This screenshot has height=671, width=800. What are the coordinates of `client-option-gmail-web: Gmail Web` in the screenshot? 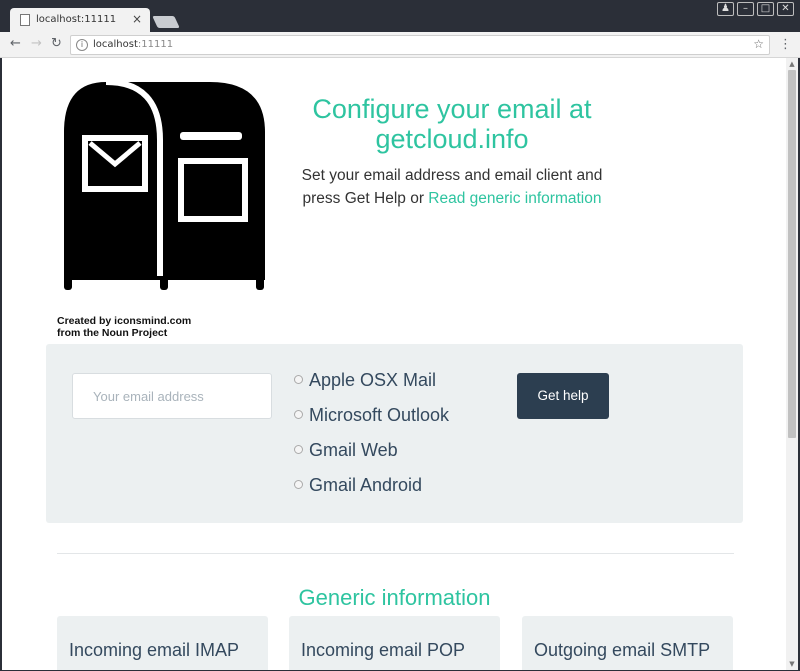 It's located at (371, 456).